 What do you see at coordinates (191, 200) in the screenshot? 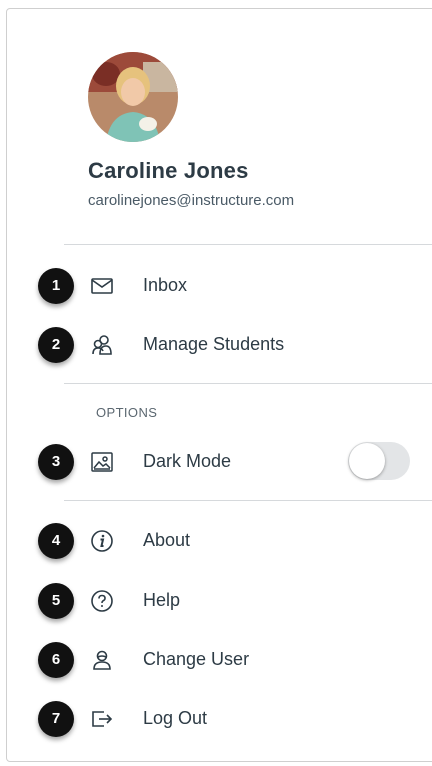
I see `user-email: carolinejones@instructure.com` at bounding box center [191, 200].